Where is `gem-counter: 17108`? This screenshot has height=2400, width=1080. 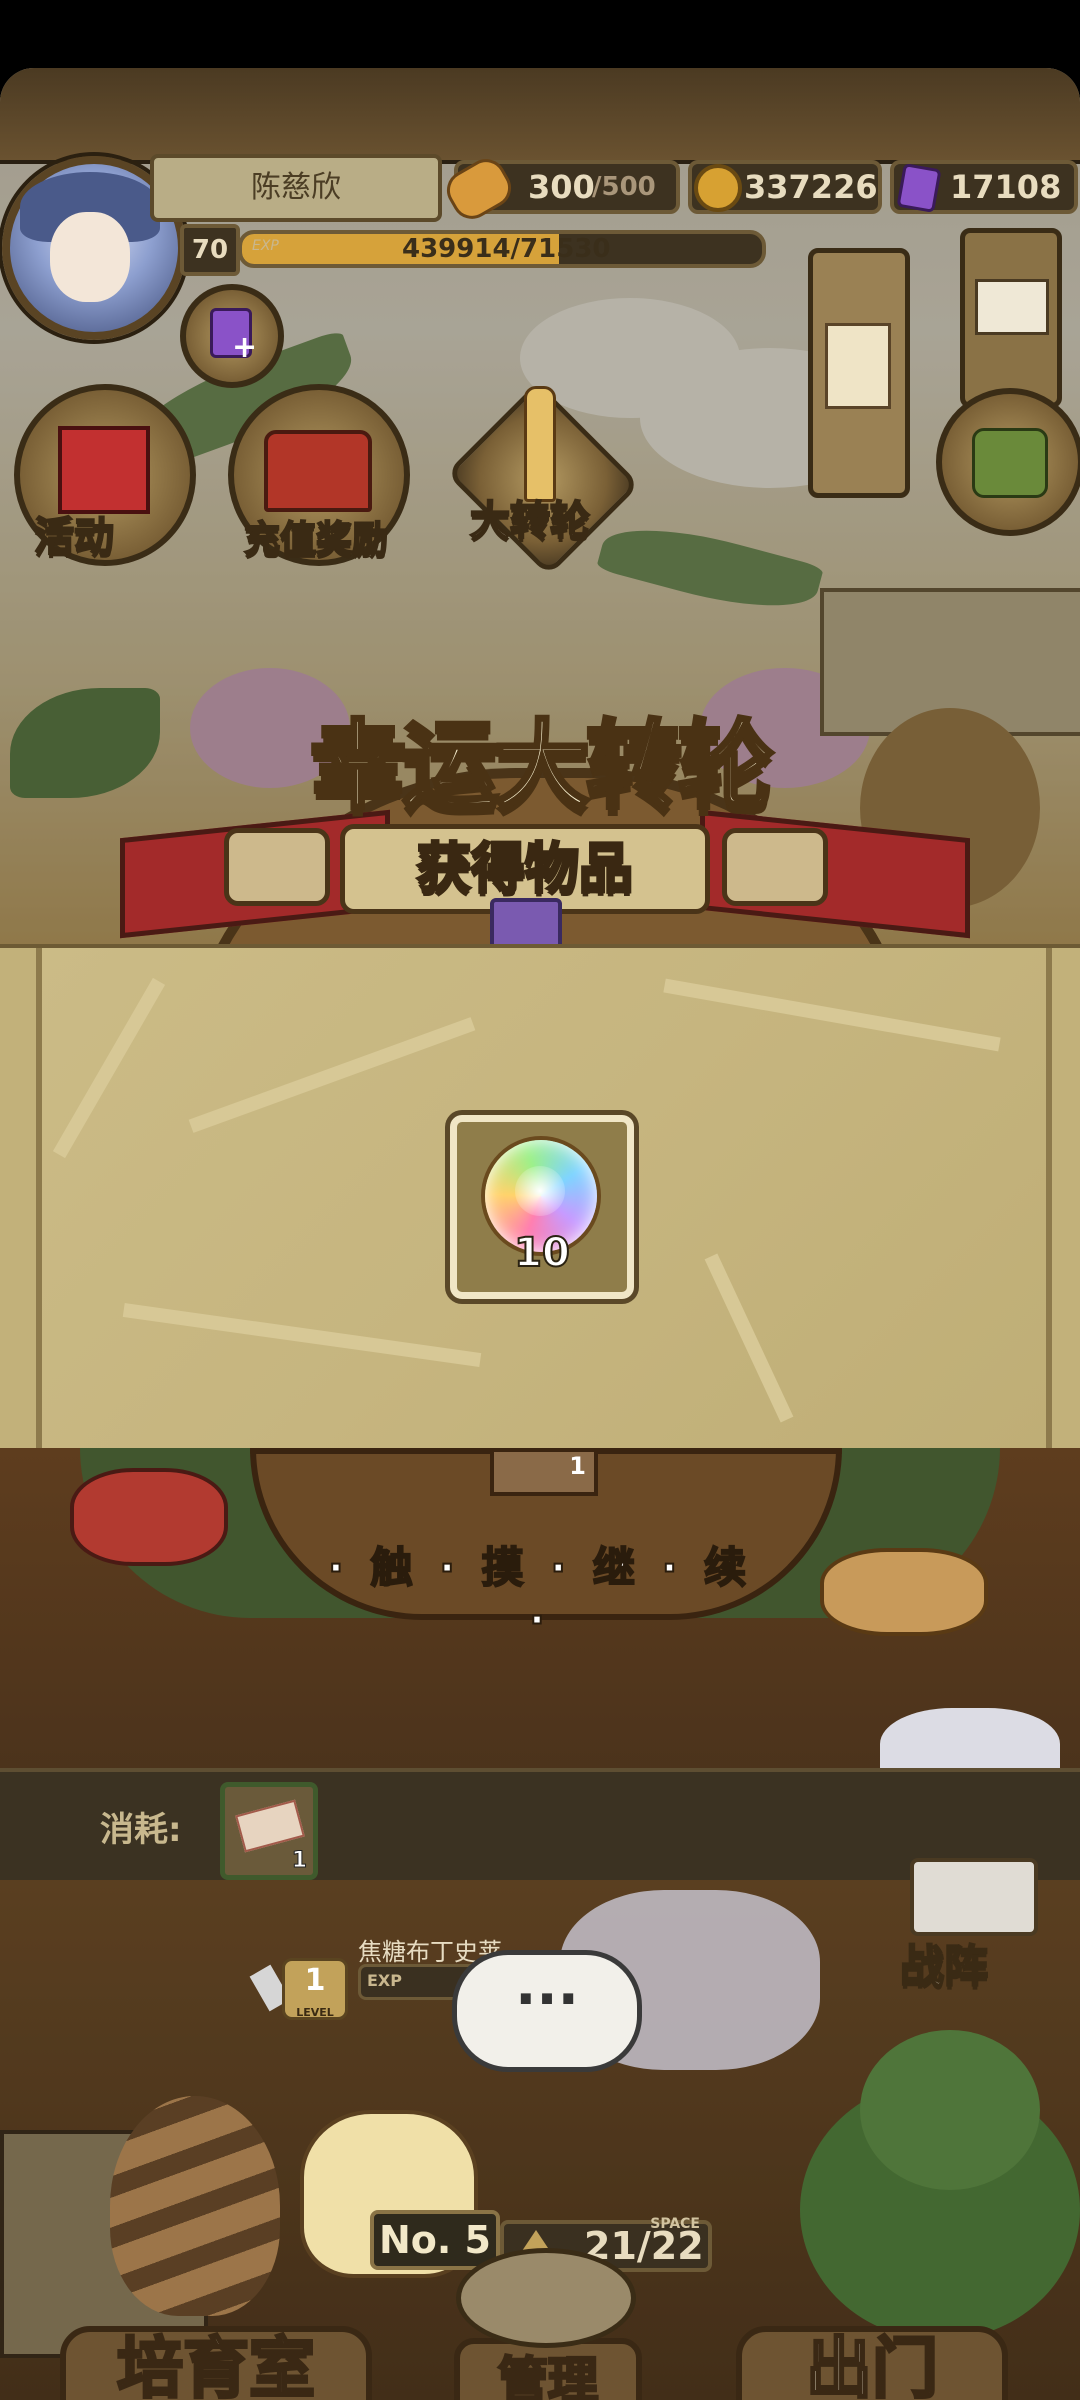
gem-counter: 17108 is located at coordinates (984, 187).